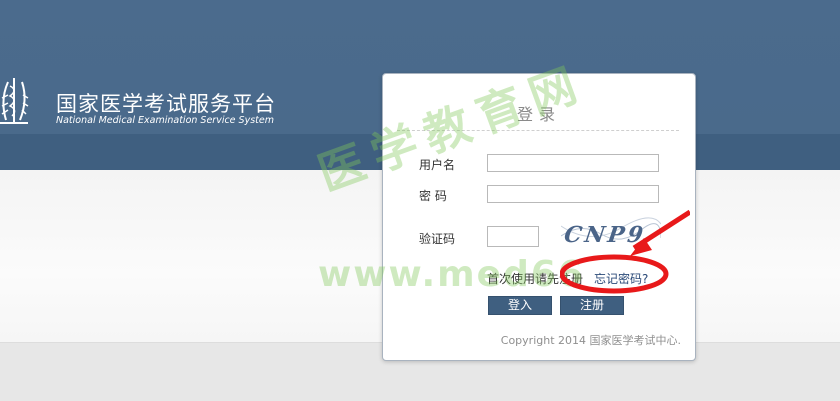 The height and width of the screenshot is (401, 840). I want to click on password-label: 密 码, so click(433, 196).